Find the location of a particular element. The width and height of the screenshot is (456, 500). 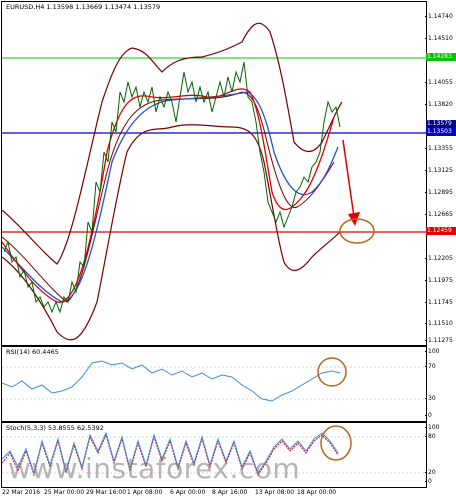

price-tick: 1.13355 is located at coordinates (439, 148).